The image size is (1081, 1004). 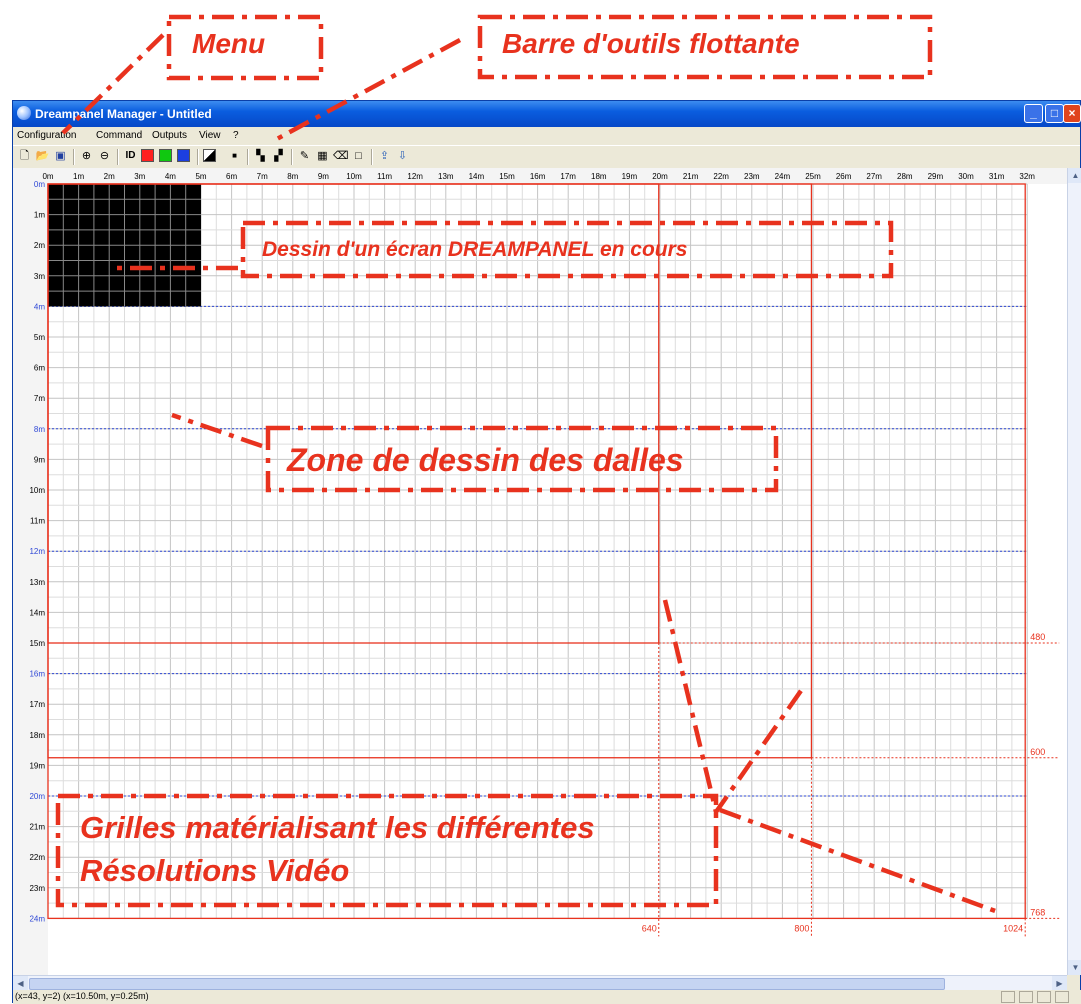 I want to click on y-ruler-label: 12m, so click(x=37, y=551).